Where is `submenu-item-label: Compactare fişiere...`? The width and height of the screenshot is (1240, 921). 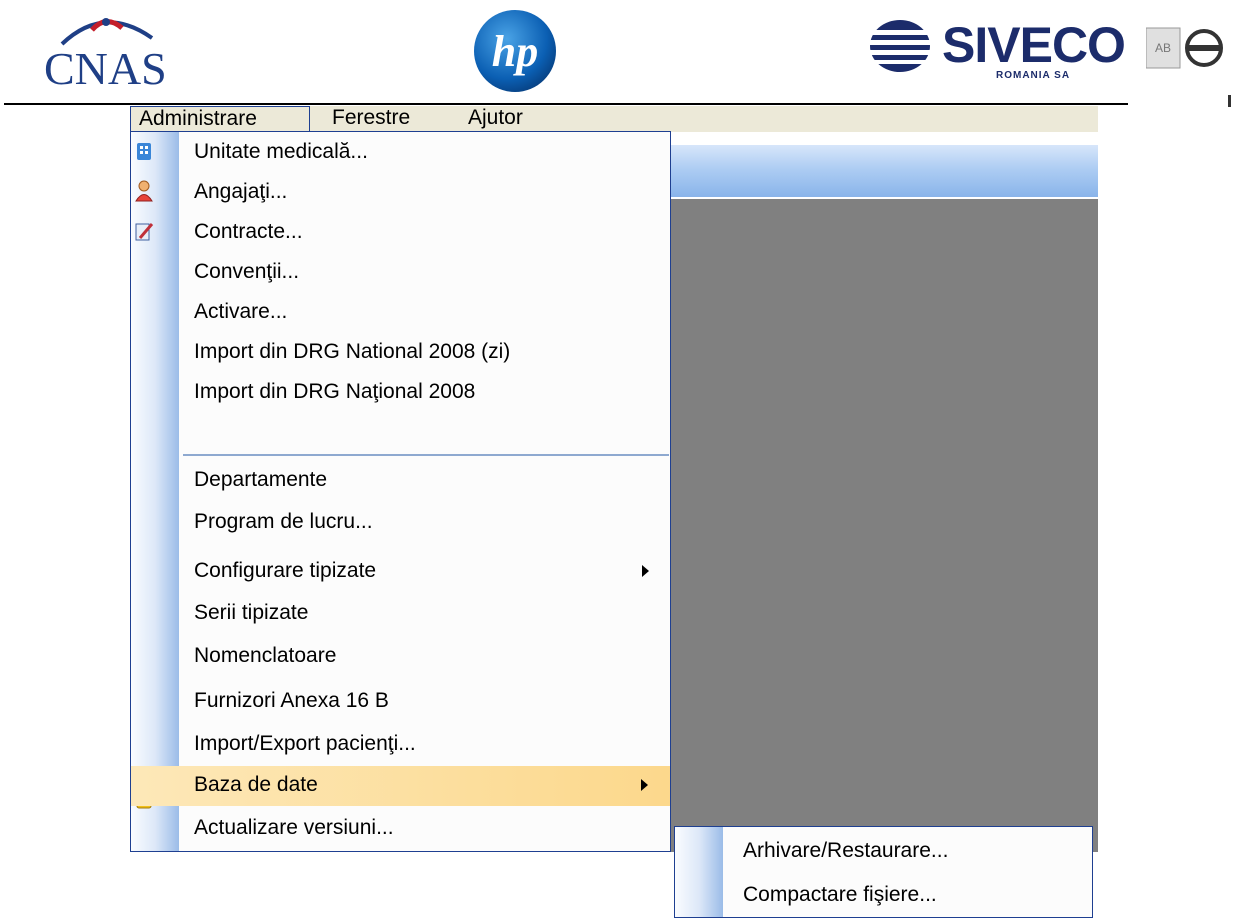 submenu-item-label: Compactare fişiere... is located at coordinates (840, 894).